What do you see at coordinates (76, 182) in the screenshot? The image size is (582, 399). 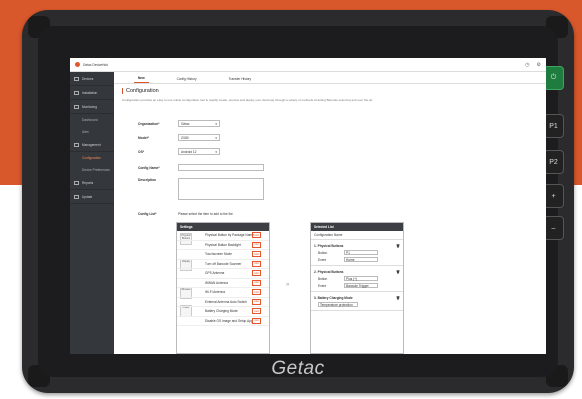 I see `reports-icon` at bounding box center [76, 182].